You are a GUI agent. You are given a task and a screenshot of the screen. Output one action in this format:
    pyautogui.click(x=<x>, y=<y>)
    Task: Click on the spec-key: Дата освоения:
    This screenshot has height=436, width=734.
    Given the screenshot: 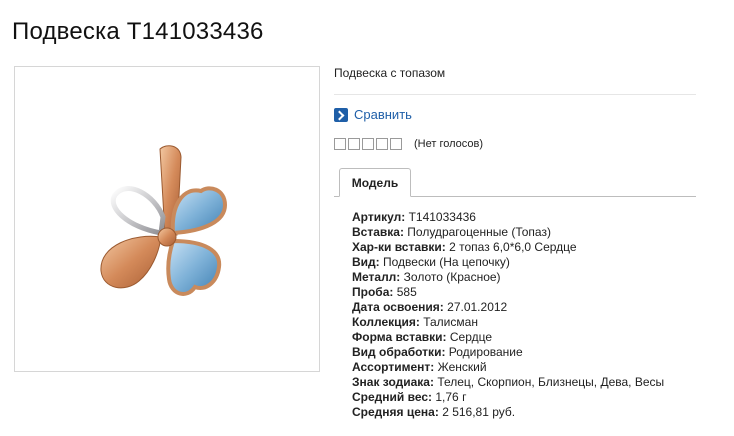 What is the action you would take?
    pyautogui.click(x=398, y=307)
    